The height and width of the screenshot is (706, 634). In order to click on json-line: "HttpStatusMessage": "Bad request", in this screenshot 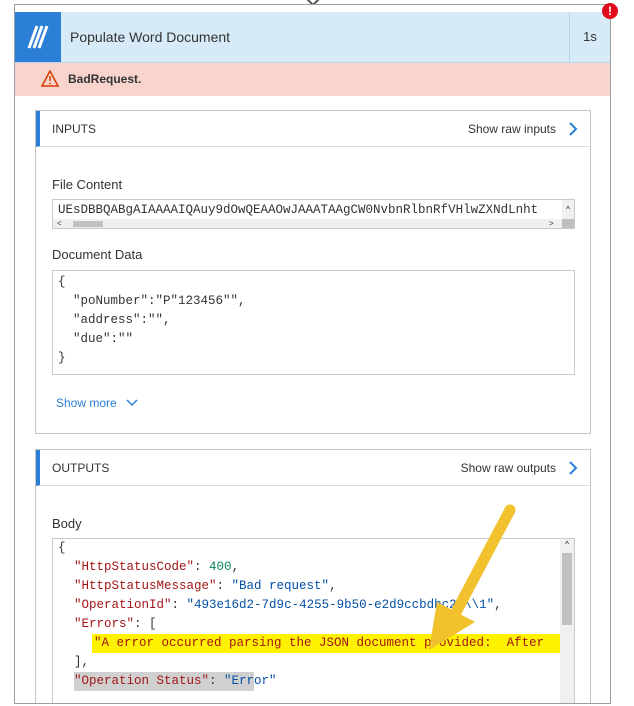, I will do `click(205, 586)`.